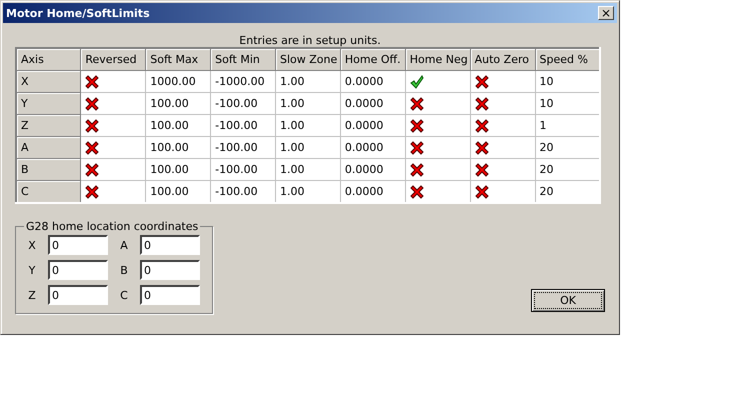 Image resolution: width=732 pixels, height=416 pixels. What do you see at coordinates (48, 125) in the screenshot?
I see `row-header: Z` at bounding box center [48, 125].